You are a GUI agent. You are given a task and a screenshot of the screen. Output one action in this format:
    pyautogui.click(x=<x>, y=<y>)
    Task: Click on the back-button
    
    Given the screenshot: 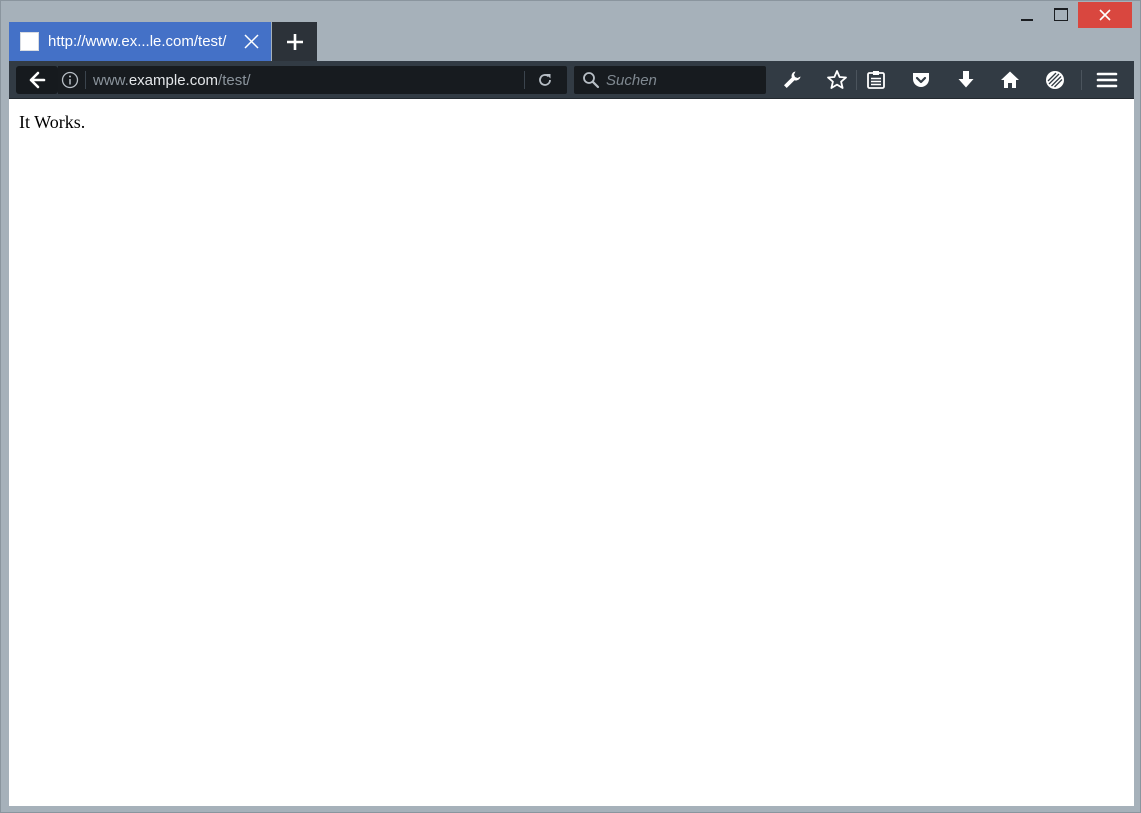 What is the action you would take?
    pyautogui.click(x=37, y=80)
    